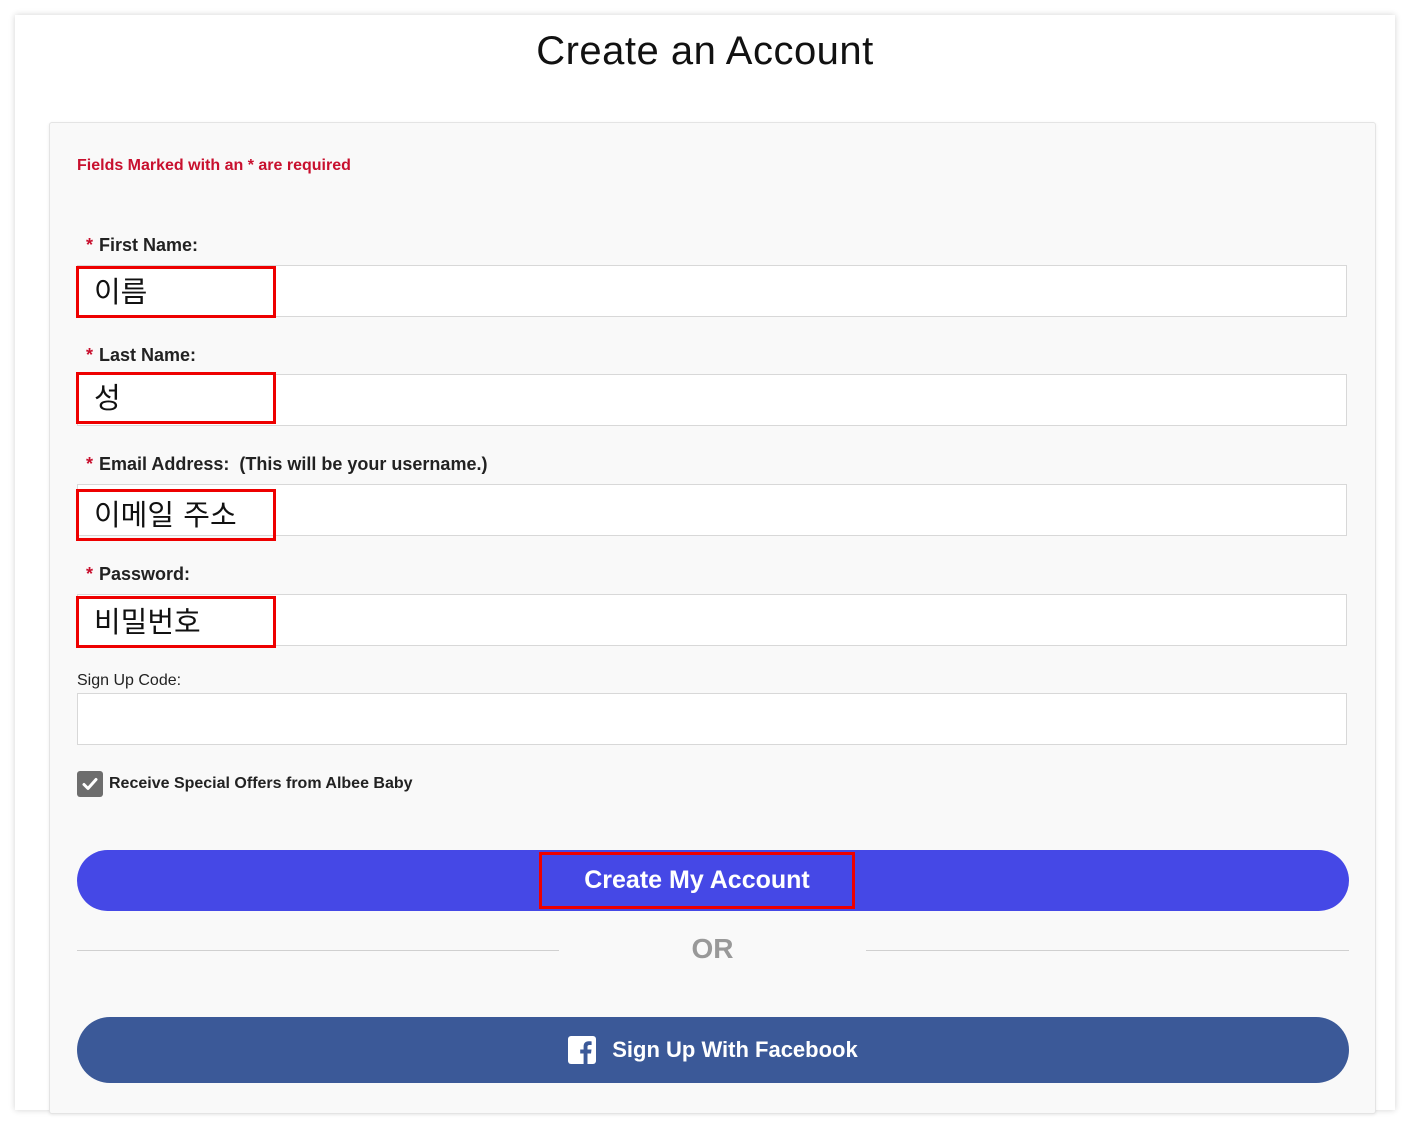 The width and height of the screenshot is (1410, 1125). I want to click on password-label: * Password:, so click(138, 574).